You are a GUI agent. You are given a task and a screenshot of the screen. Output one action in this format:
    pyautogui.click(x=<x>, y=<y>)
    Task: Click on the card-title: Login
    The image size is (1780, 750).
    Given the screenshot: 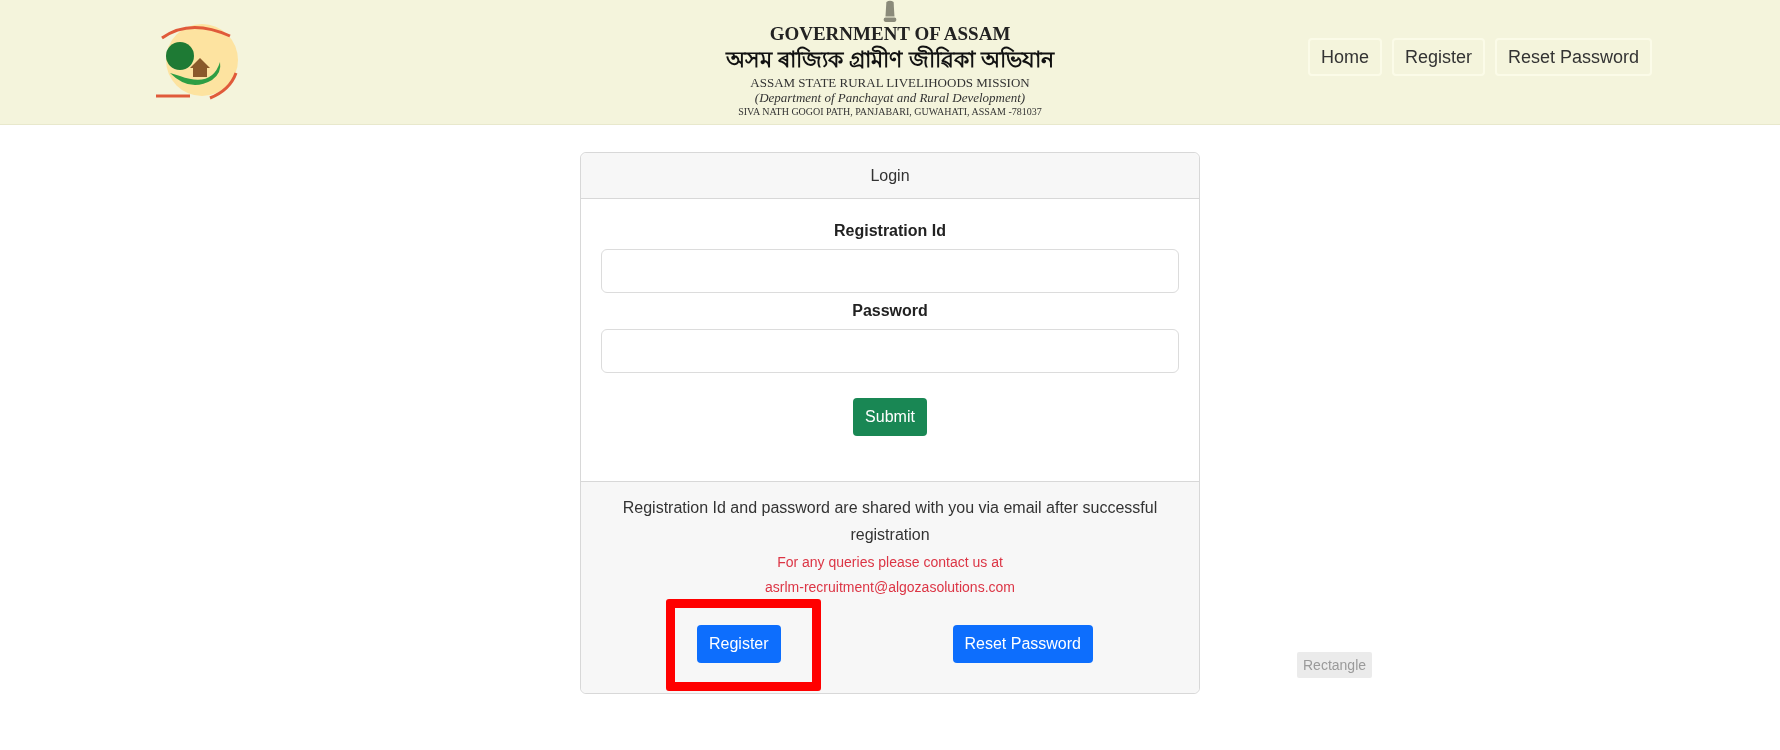 What is the action you would take?
    pyautogui.click(x=890, y=176)
    